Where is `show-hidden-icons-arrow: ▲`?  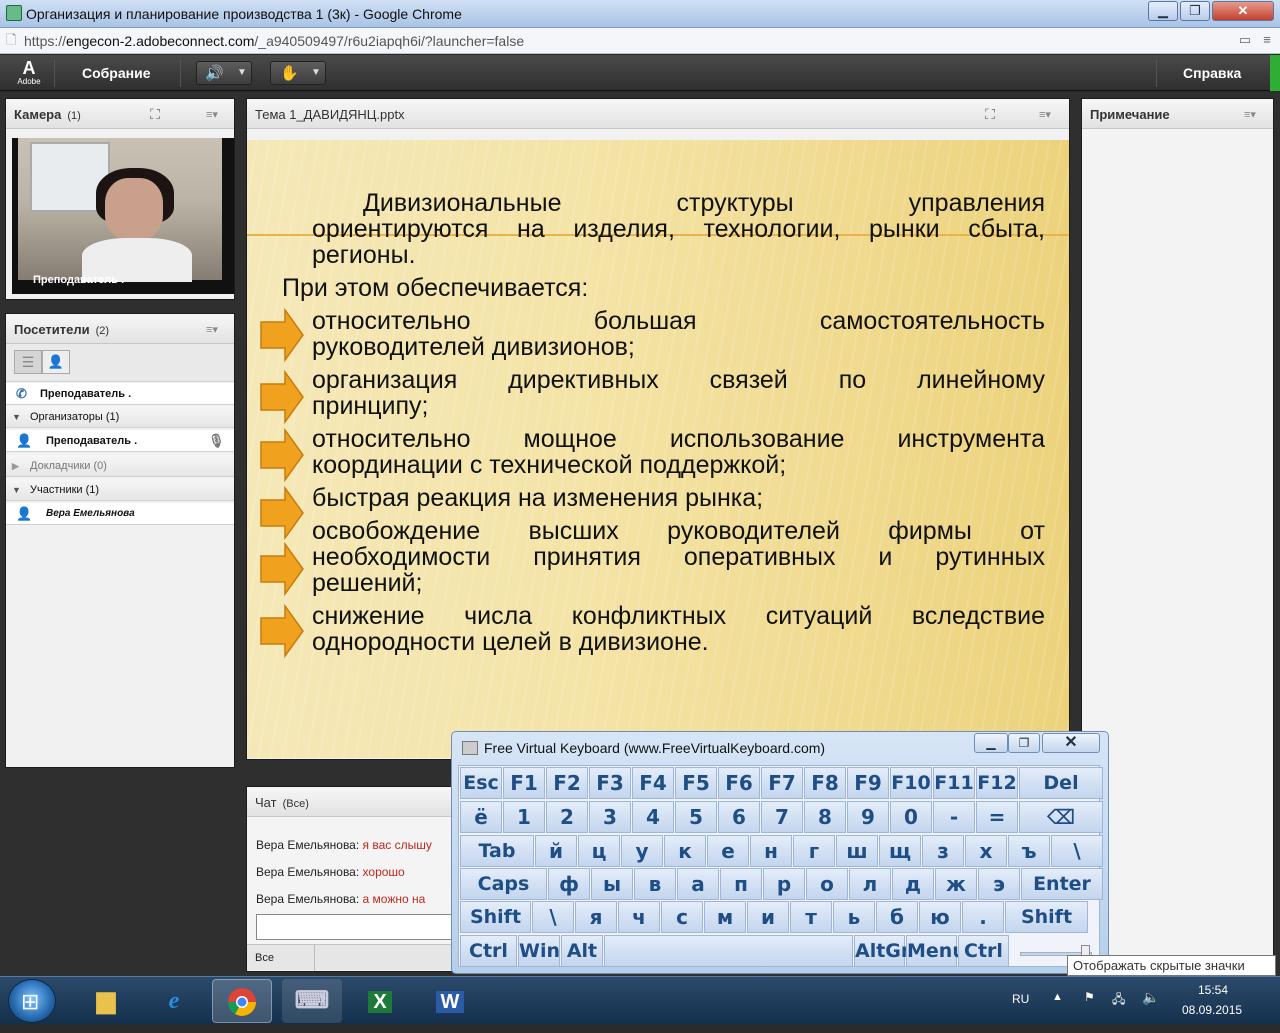 show-hidden-icons-arrow: ▲ is located at coordinates (1057, 997).